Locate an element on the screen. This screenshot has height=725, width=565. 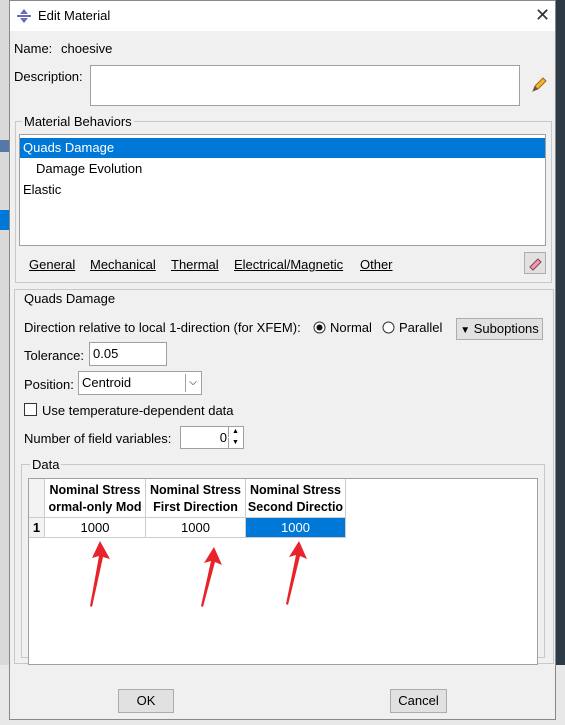
menu-mechanical: Mechanical is located at coordinates (123, 264).